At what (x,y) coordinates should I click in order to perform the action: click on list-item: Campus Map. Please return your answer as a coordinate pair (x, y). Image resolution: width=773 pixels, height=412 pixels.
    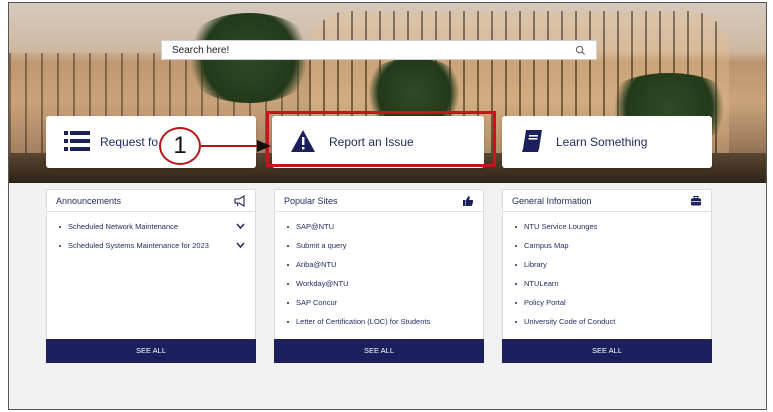
    Looking at the image, I should click on (608, 250).